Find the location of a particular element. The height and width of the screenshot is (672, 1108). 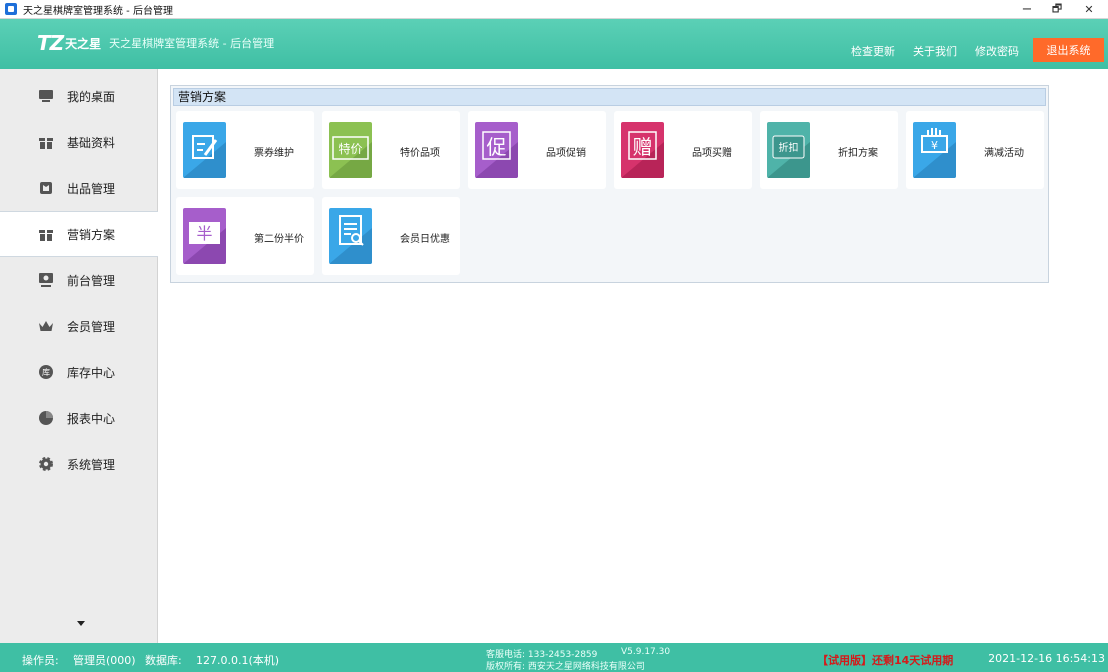

tile-label: 第二份半价 is located at coordinates (279, 239).